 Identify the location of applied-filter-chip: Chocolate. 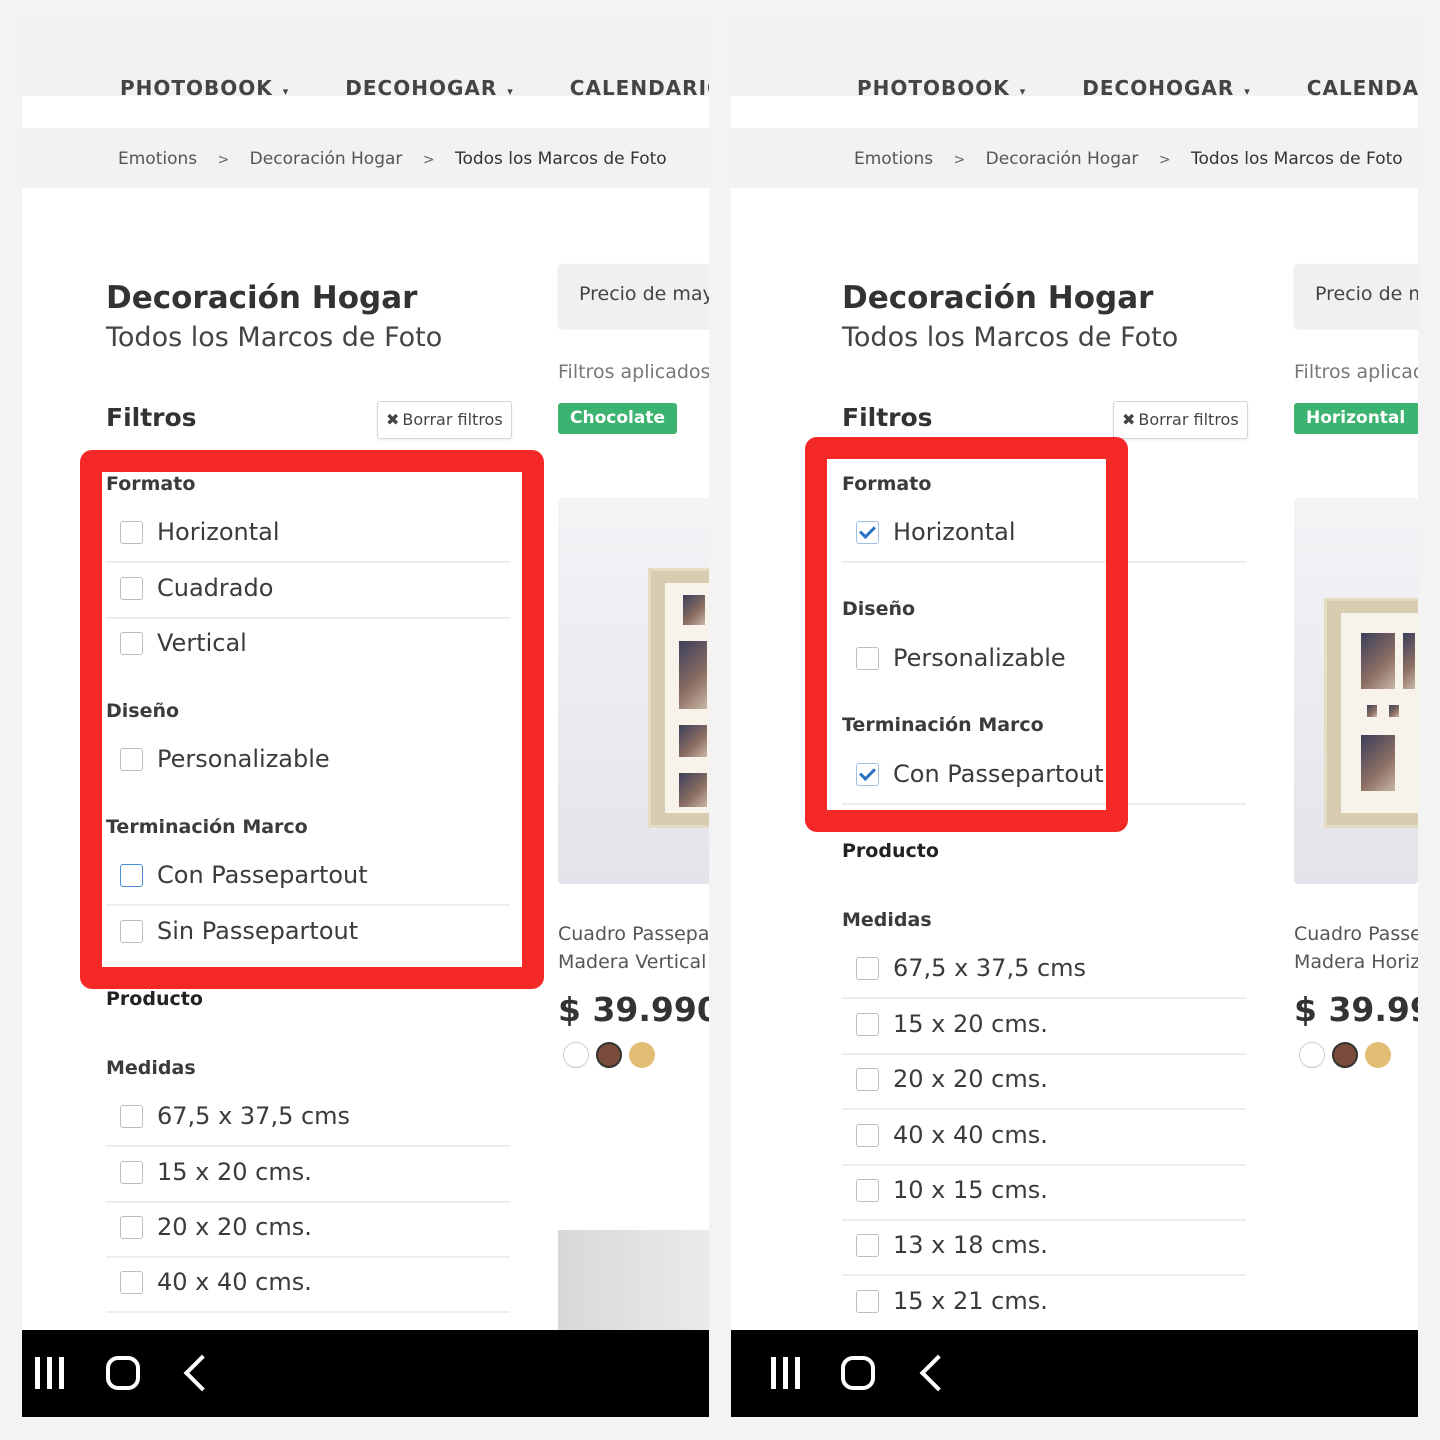
(617, 418).